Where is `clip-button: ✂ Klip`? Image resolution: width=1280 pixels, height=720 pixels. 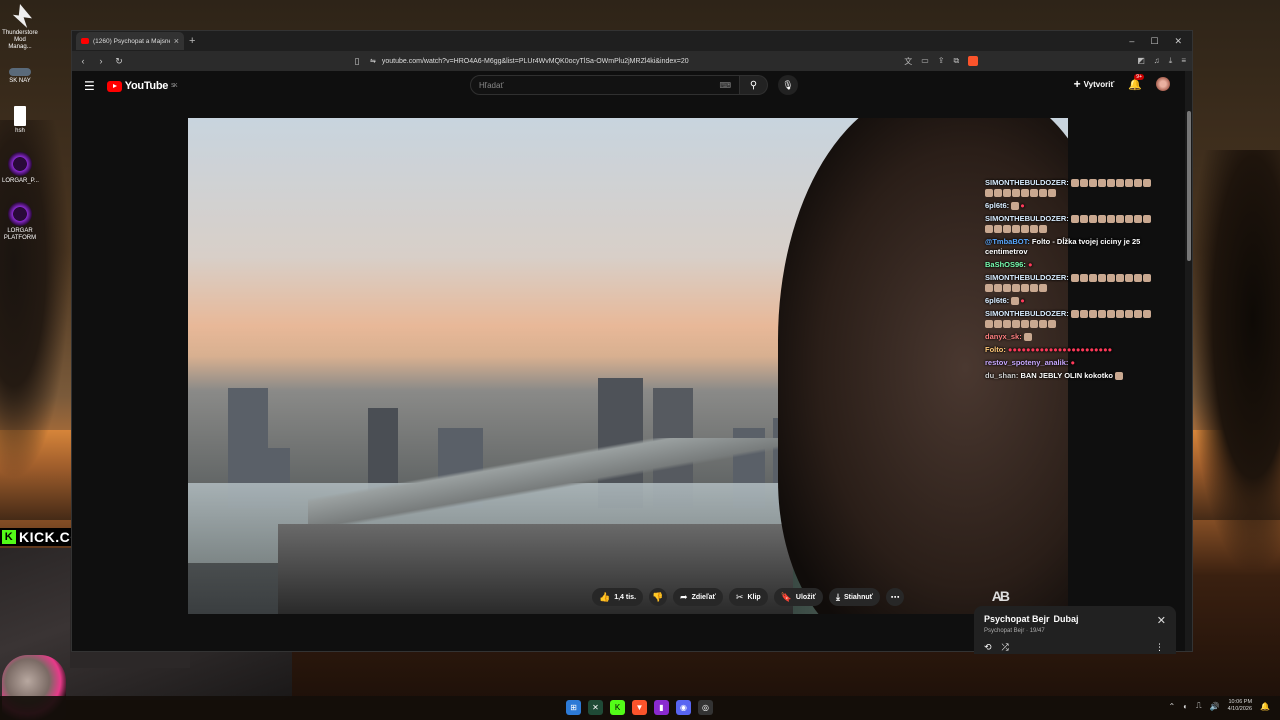 clip-button: ✂ Klip is located at coordinates (748, 597).